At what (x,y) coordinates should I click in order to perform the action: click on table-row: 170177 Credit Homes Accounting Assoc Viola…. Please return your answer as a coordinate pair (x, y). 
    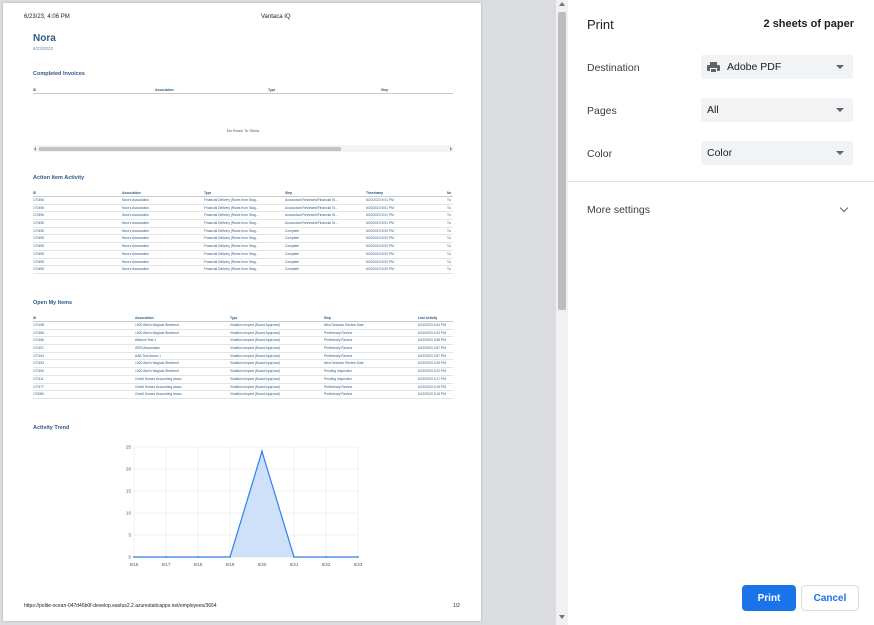
    Looking at the image, I should click on (243, 388).